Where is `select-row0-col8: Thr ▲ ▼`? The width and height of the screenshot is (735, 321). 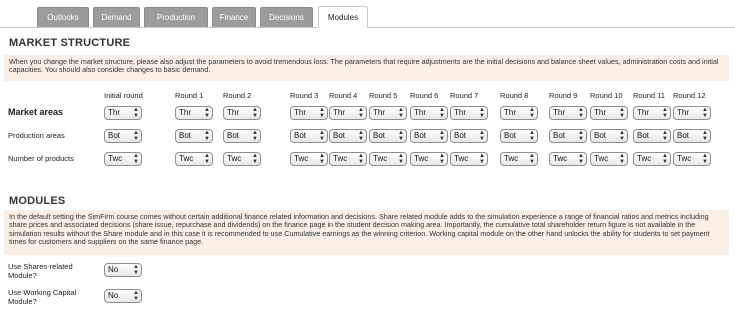 select-row0-col8: Thr ▲ ▼ is located at coordinates (519, 113).